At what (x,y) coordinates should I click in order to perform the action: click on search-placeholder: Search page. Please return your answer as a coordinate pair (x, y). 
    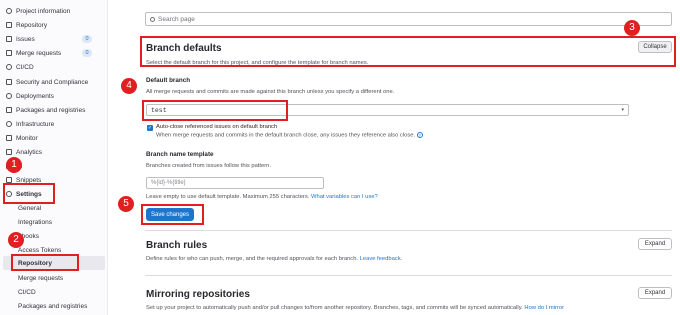
    Looking at the image, I should click on (176, 19).